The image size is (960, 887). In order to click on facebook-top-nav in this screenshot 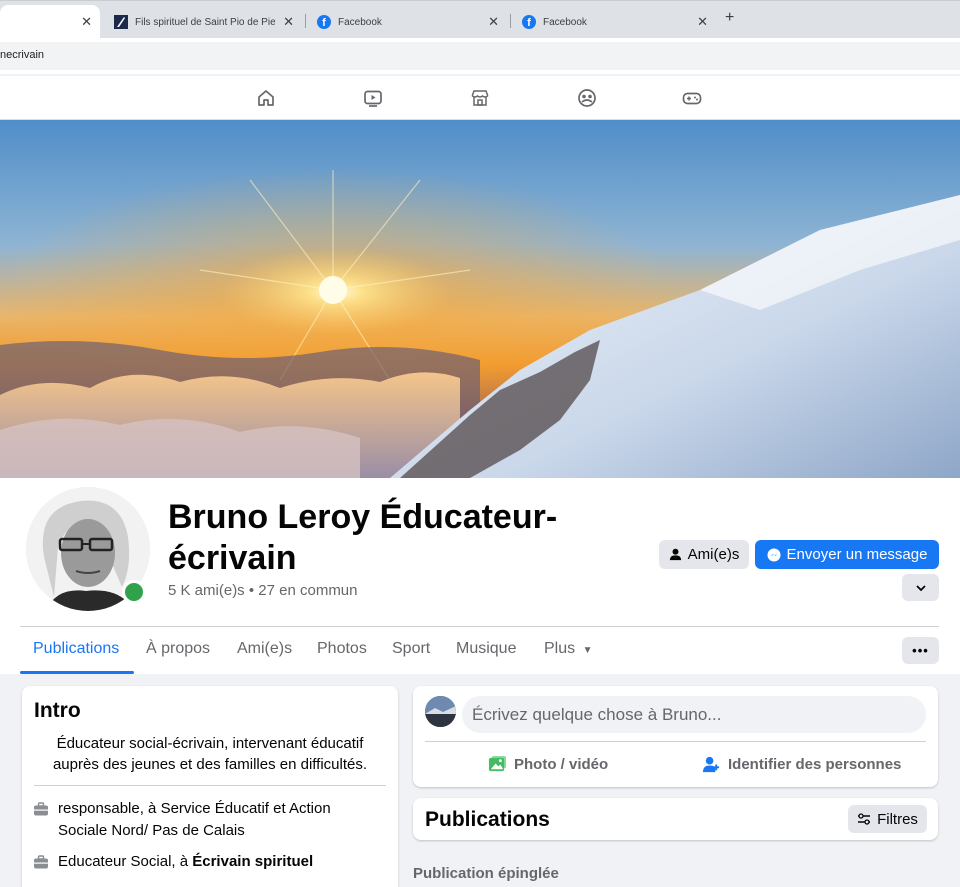, I will do `click(480, 98)`.